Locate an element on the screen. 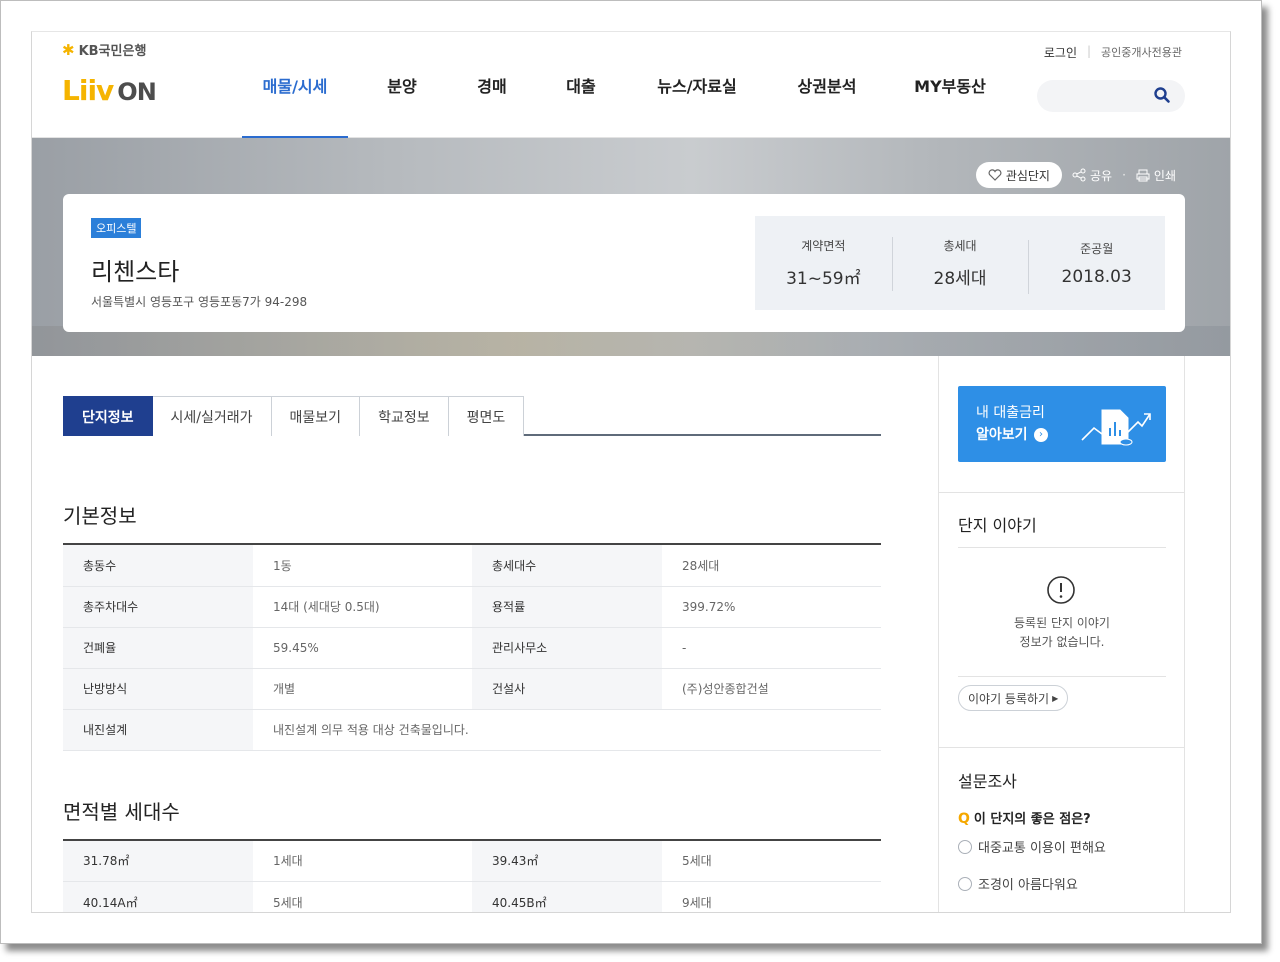 The image size is (1280, 962). property-type-badge: 오피스텔 is located at coordinates (116, 228).